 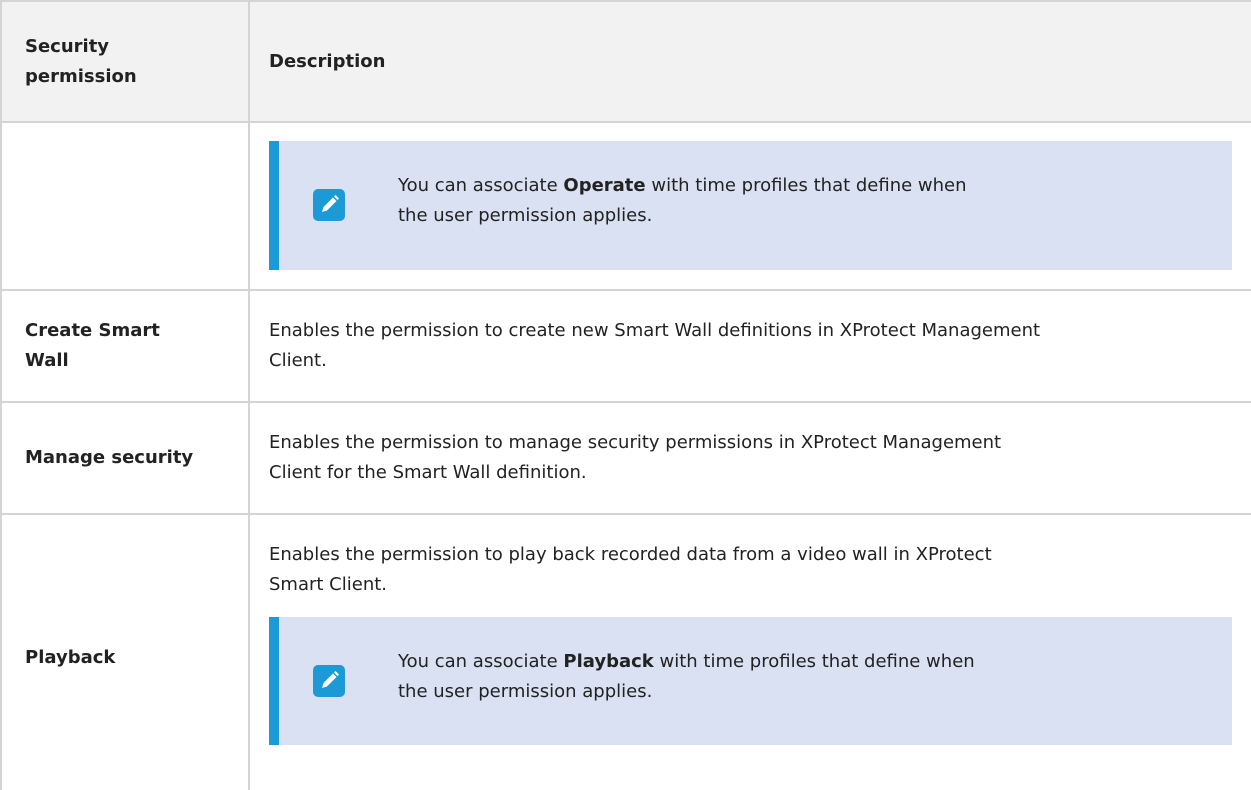 What do you see at coordinates (1, 395) in the screenshot?
I see `table-left-border` at bounding box center [1, 395].